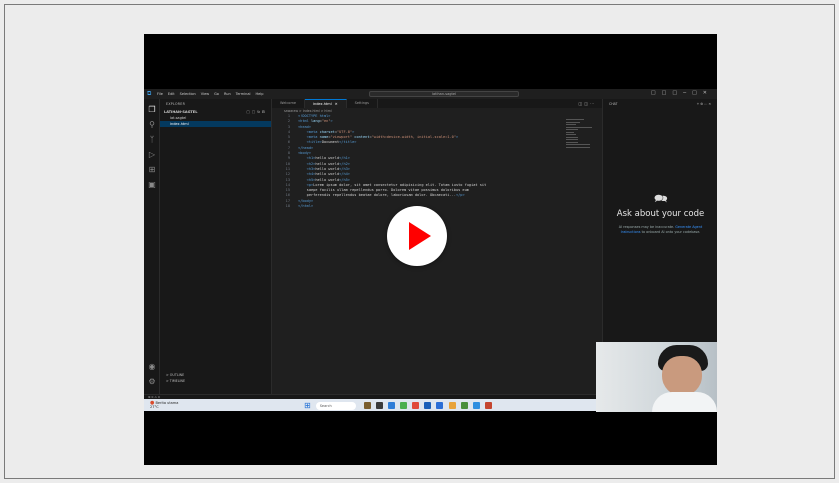 This screenshot has width=839, height=483. I want to click on source-control-icon: ᛉ, so click(152, 139).